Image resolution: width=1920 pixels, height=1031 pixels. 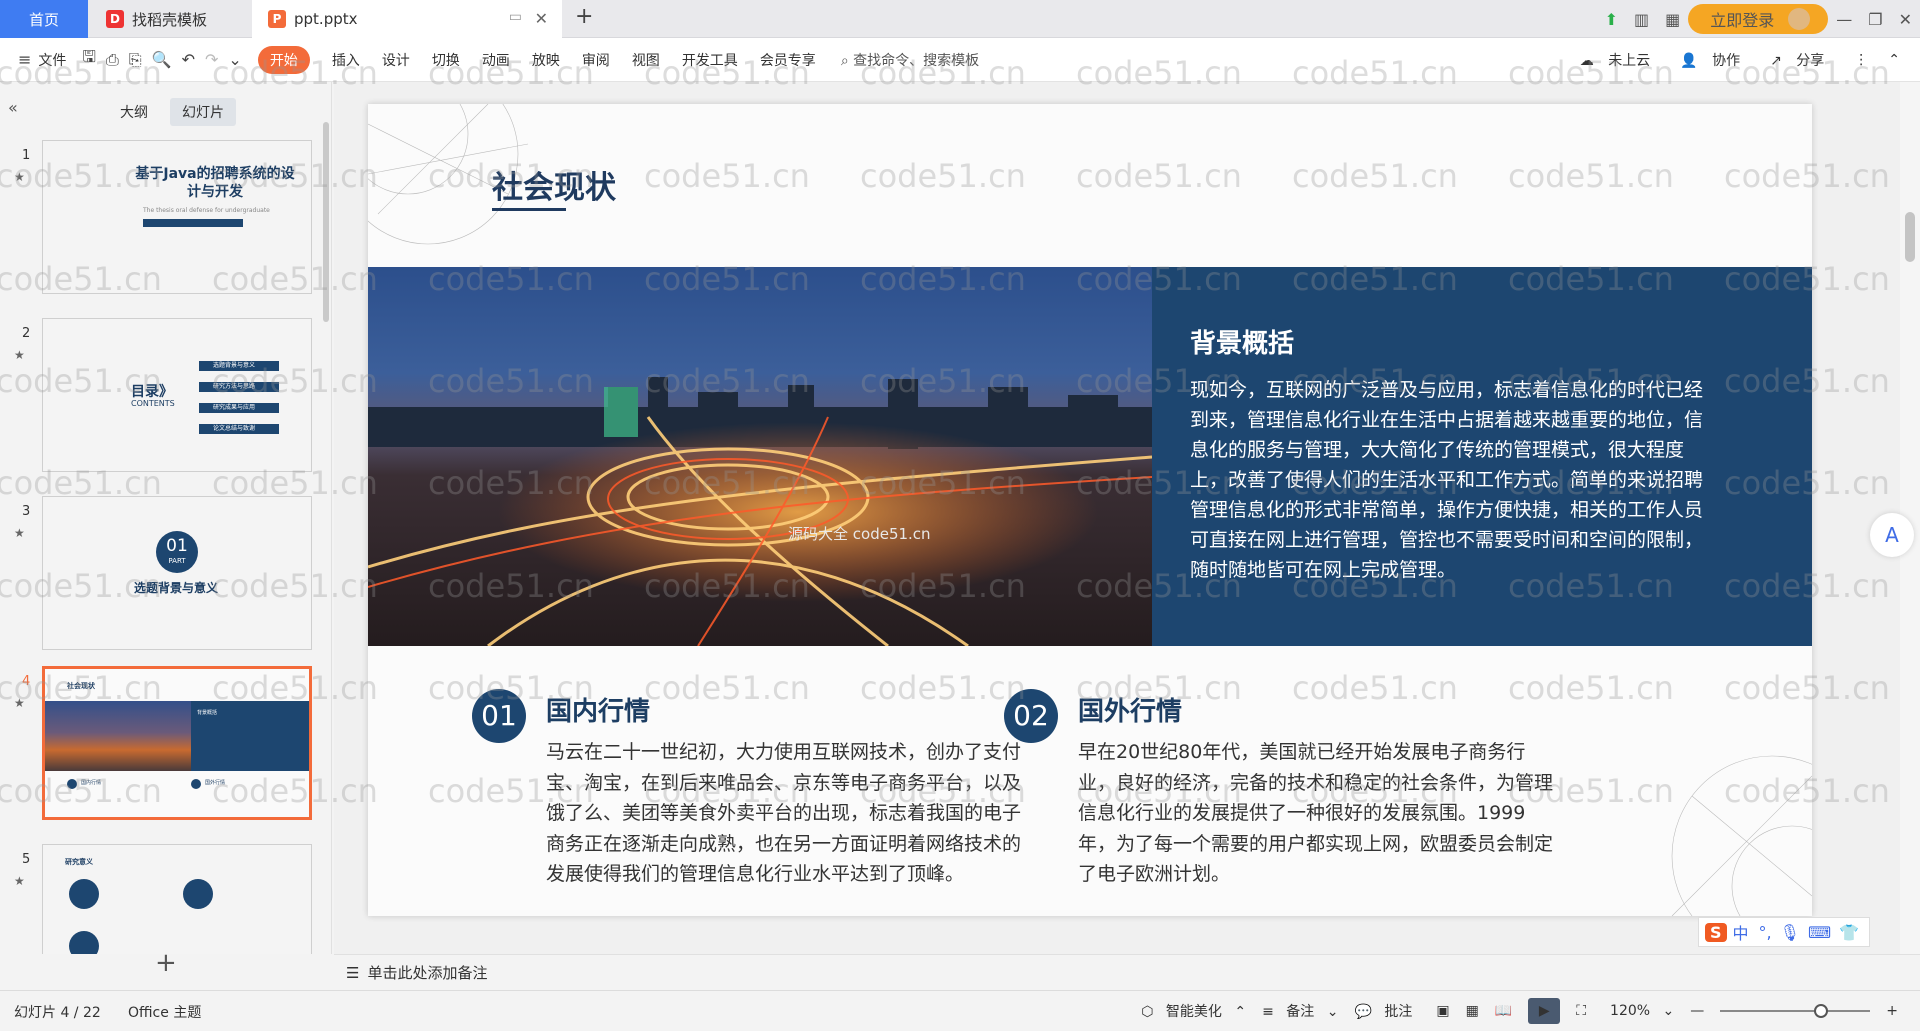 What do you see at coordinates (234, 59) in the screenshot?
I see `more-chevron-icon: ⌄` at bounding box center [234, 59].